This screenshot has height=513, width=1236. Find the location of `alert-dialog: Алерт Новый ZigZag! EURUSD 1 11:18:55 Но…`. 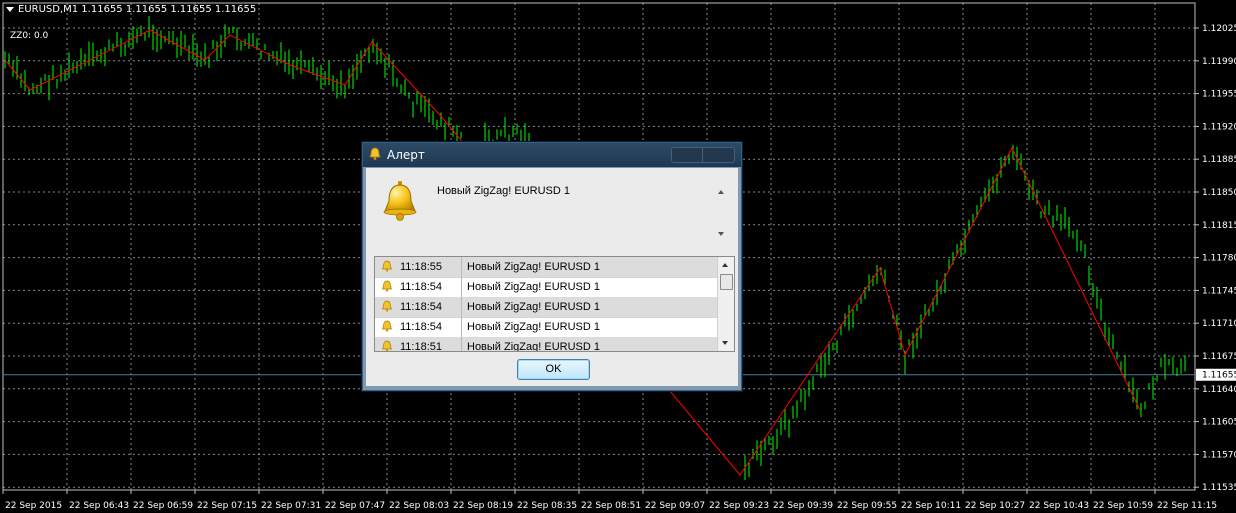

alert-dialog: Алерт Новый ZigZag! EURUSD 1 11:18:55 Но… is located at coordinates (552, 266).